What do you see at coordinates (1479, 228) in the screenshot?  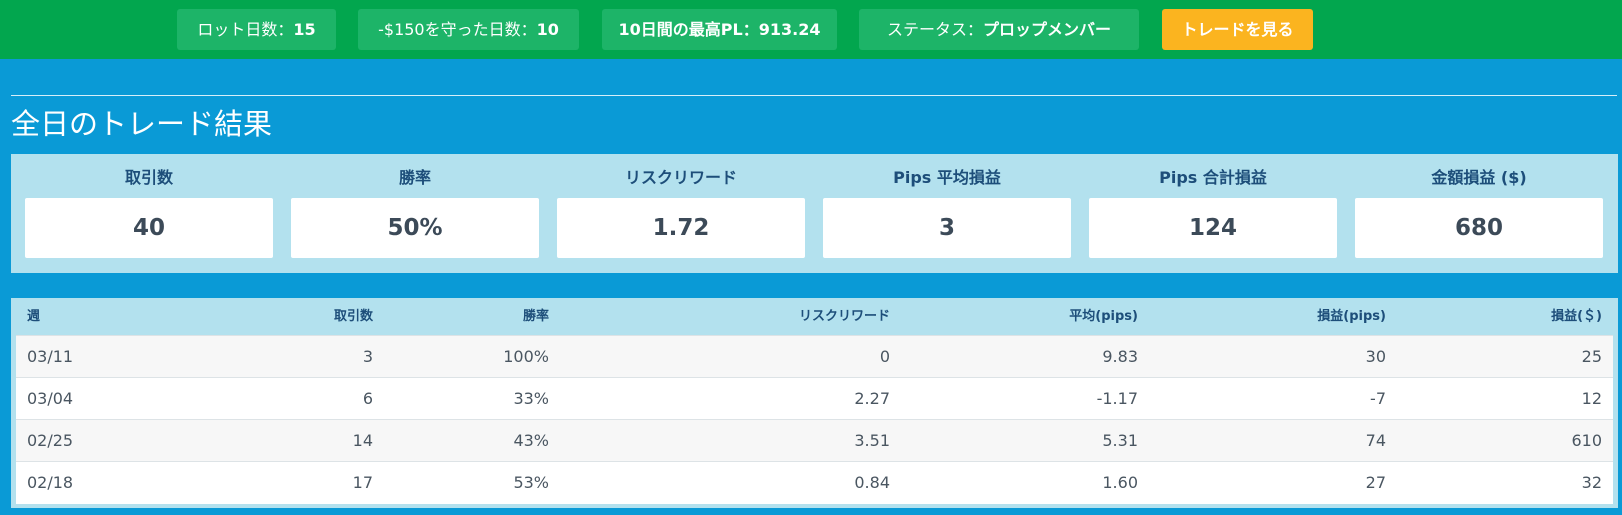 I see `summary-value: 680` at bounding box center [1479, 228].